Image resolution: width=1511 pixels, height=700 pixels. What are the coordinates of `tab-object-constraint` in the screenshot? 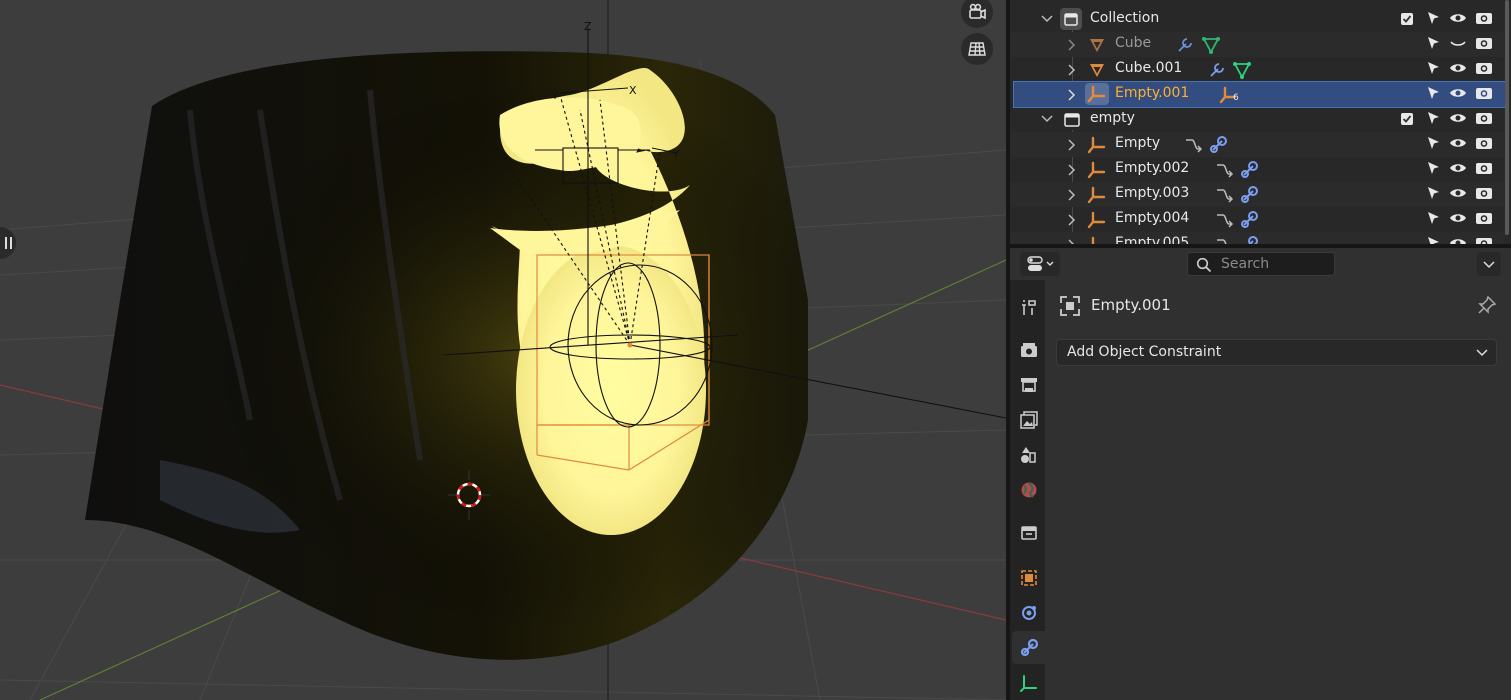 It's located at (1028, 647).